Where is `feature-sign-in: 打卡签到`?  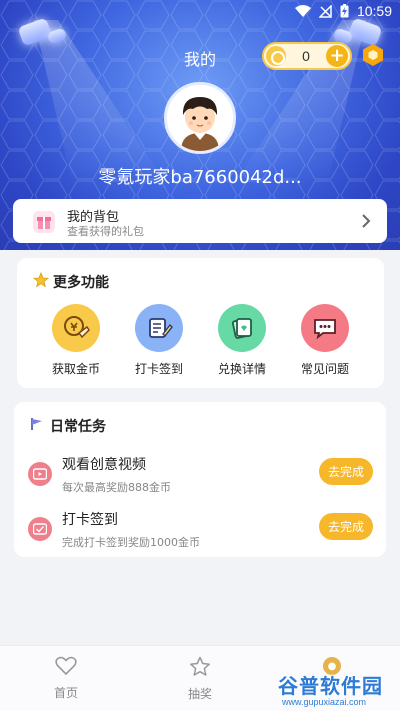
feature-sign-in: 打卡签到 is located at coordinates (159, 340).